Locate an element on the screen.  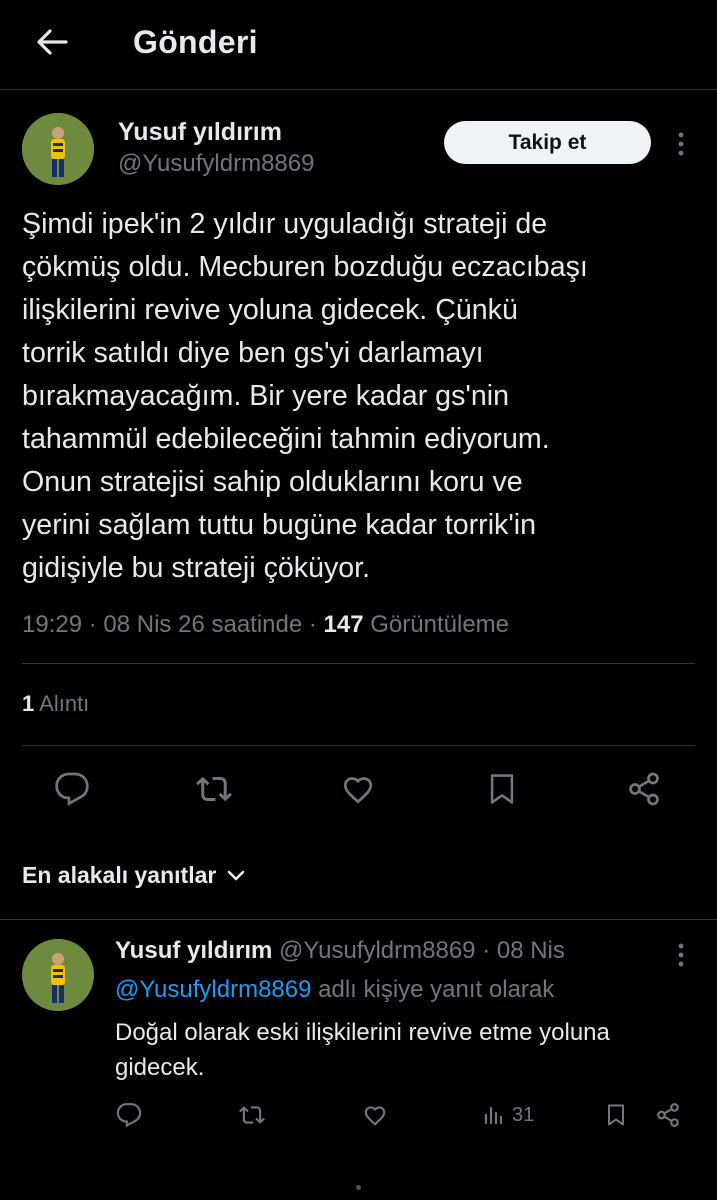
back-button is located at coordinates (52, 42).